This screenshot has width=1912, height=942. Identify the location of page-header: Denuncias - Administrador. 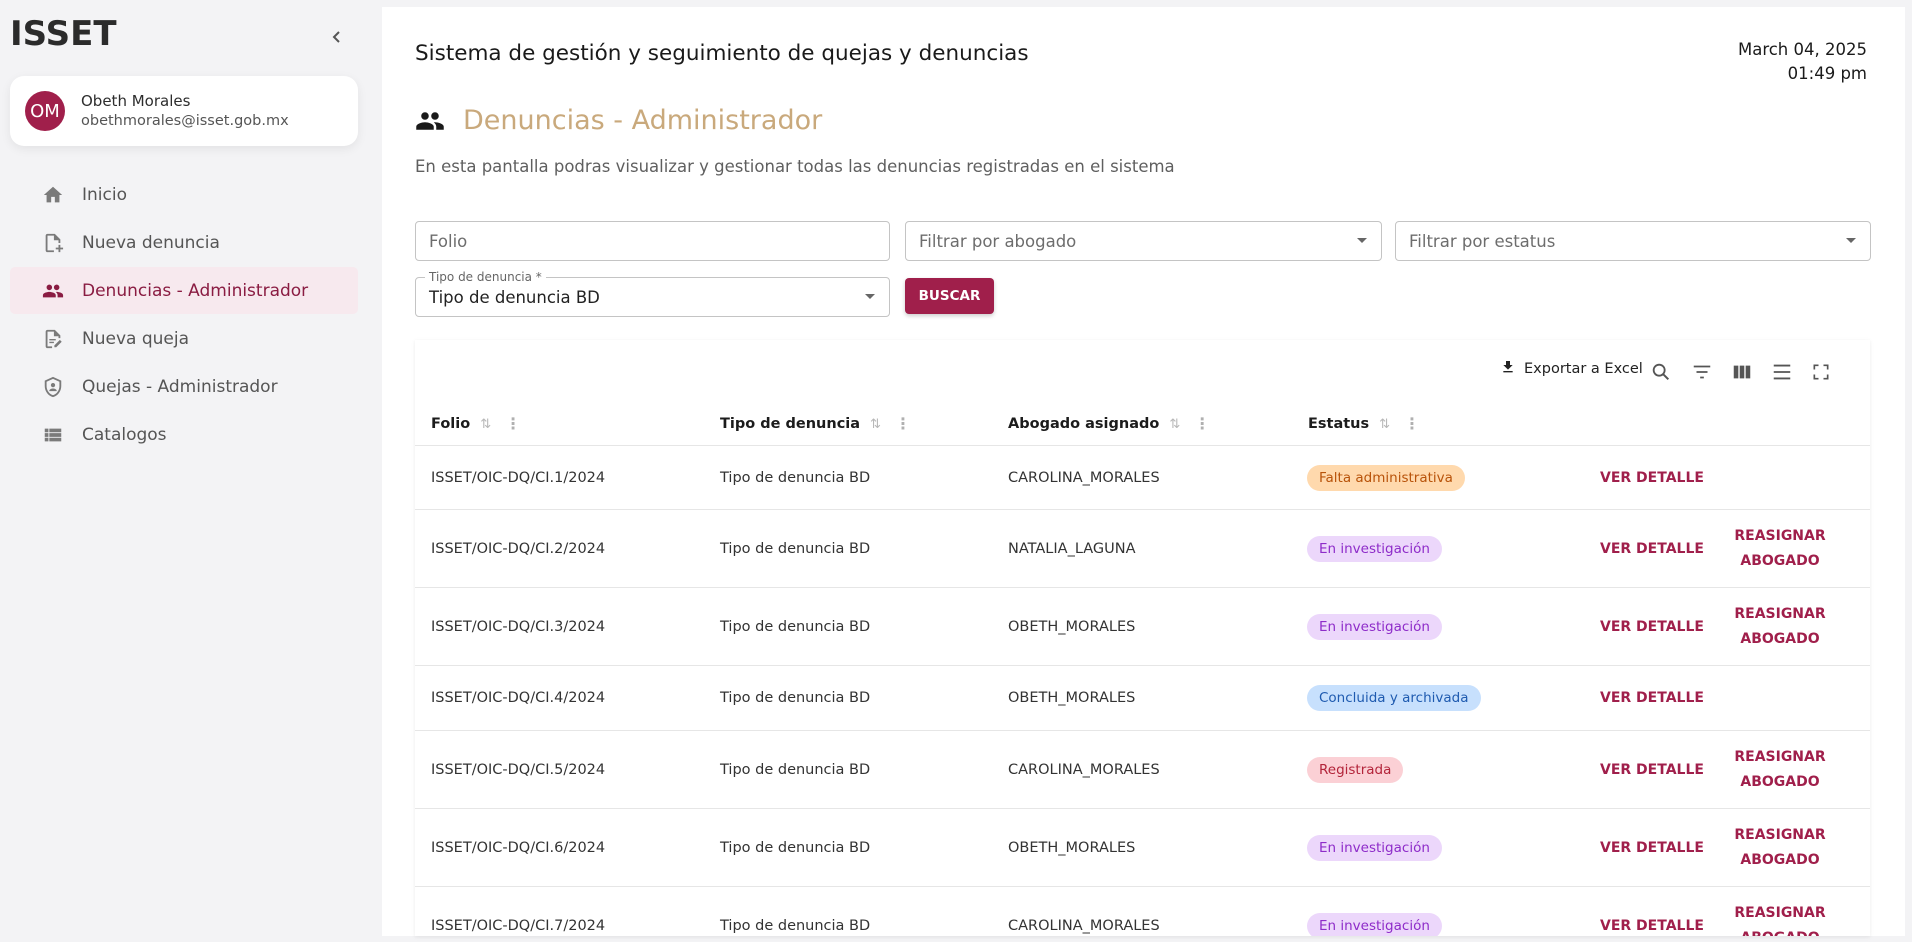
(618, 120).